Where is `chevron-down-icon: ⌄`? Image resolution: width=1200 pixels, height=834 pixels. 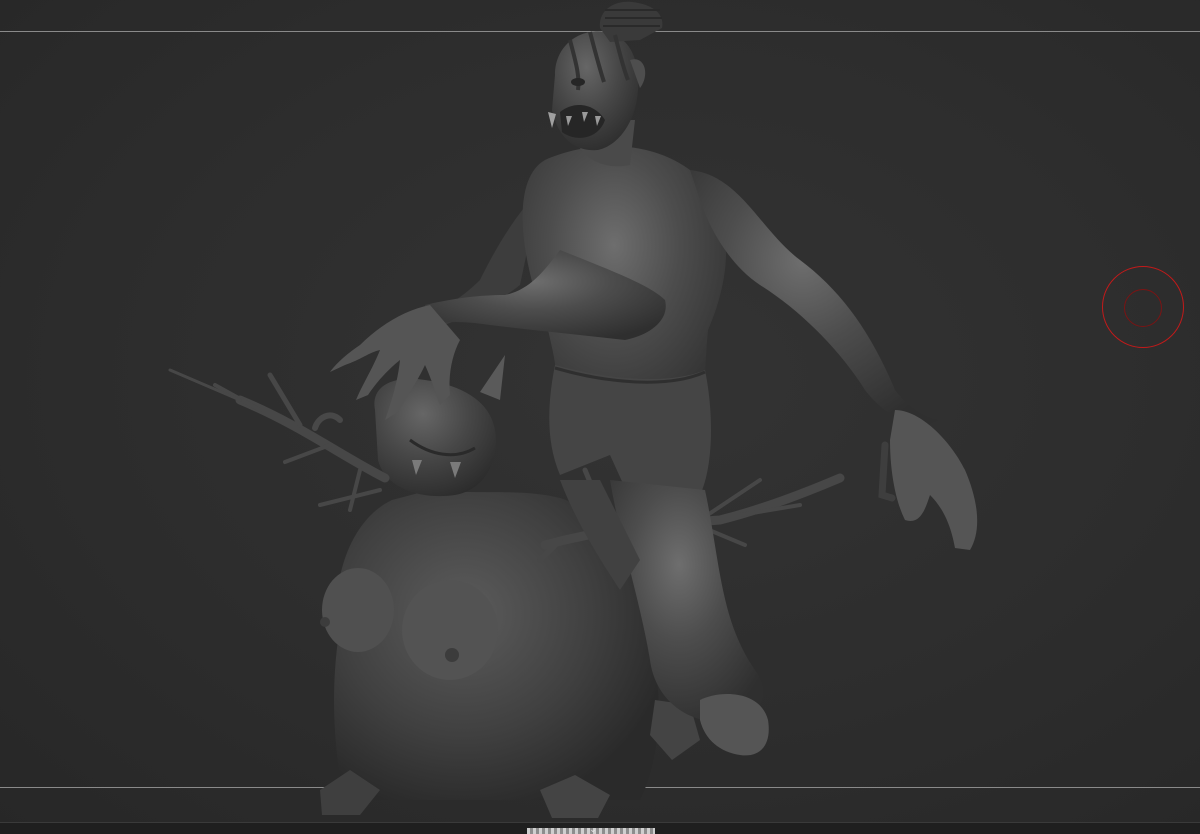 chevron-down-icon: ⌄ is located at coordinates (593, 830).